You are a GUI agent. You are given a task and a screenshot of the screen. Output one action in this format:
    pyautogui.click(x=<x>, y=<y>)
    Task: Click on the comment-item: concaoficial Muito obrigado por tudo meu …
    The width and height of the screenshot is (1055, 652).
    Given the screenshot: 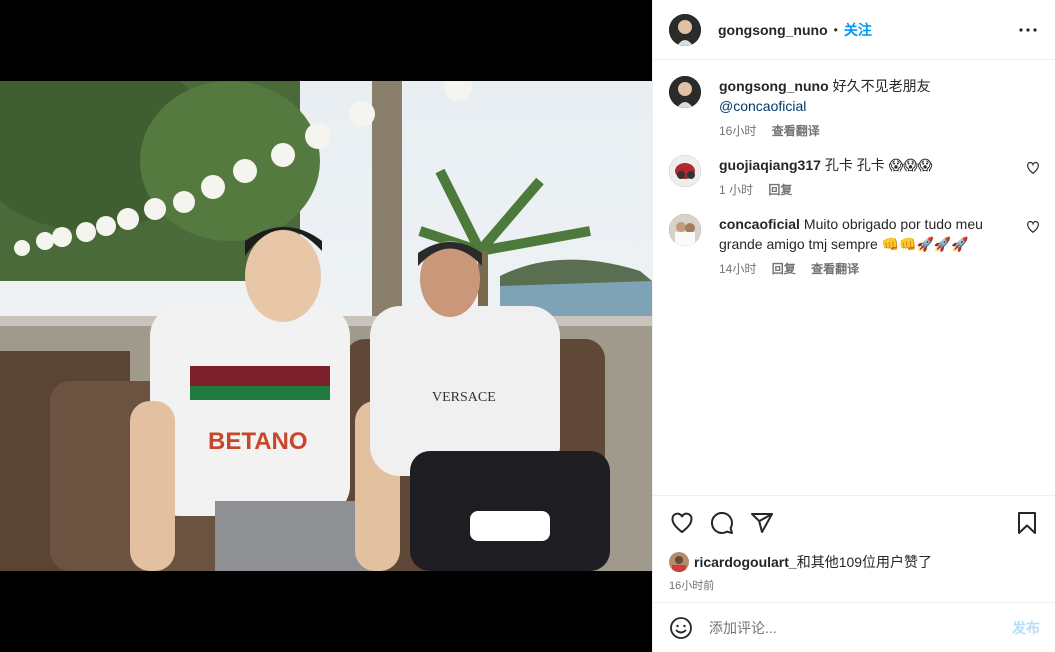 What is the action you would take?
    pyautogui.click(x=854, y=245)
    